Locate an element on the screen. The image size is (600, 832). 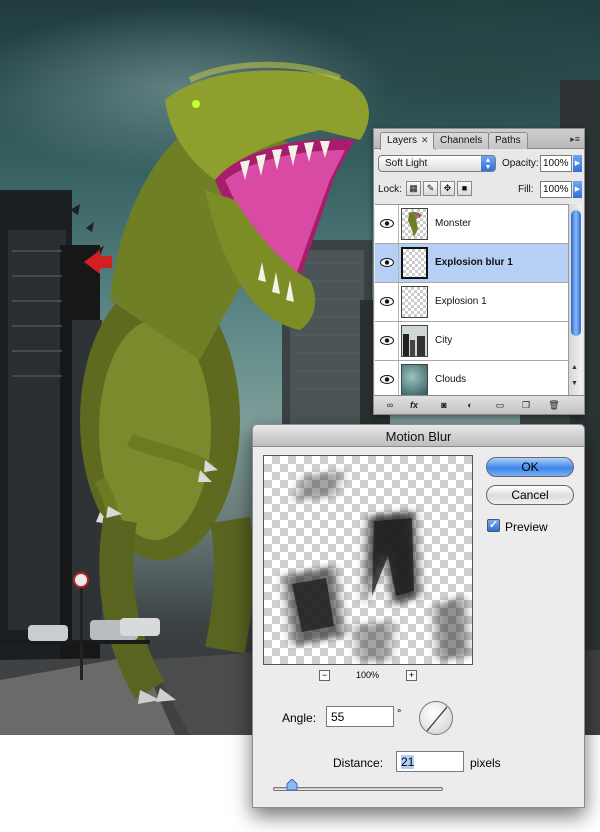
angle-label: Angle: is located at coordinates (299, 718).